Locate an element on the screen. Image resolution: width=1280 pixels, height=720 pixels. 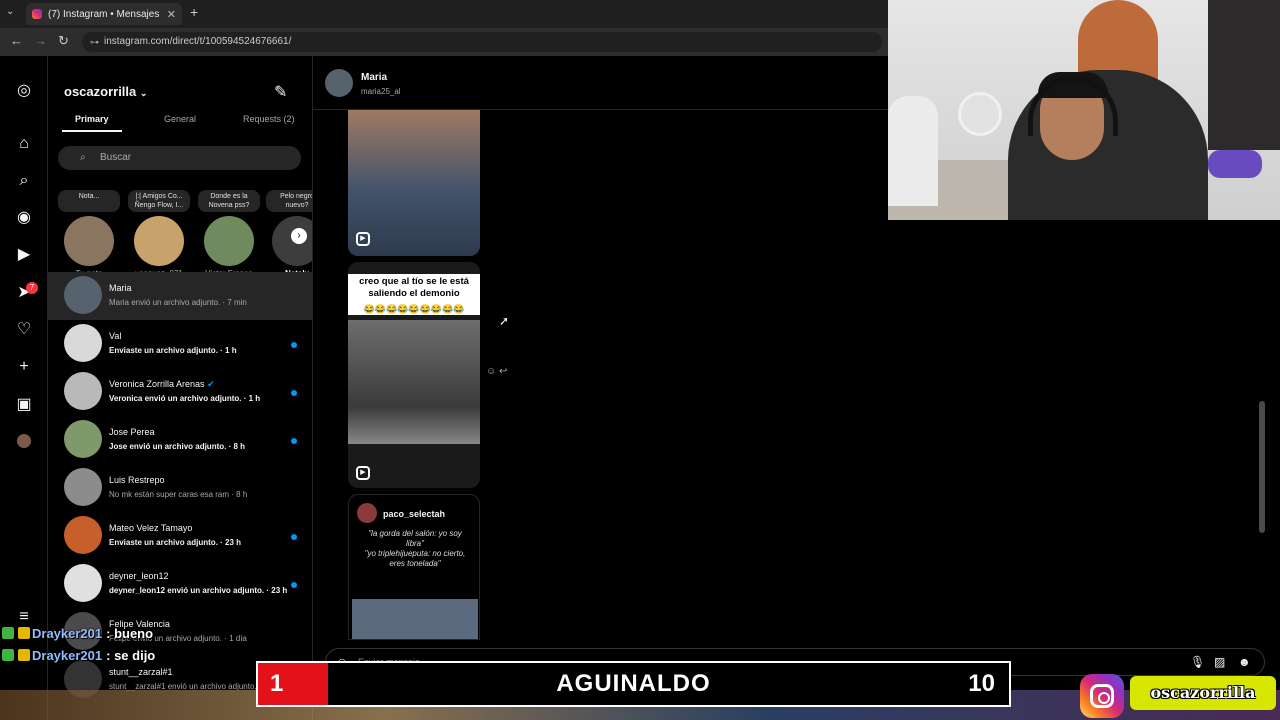
banner-title: AGUINALDO is located at coordinates (633, 683).